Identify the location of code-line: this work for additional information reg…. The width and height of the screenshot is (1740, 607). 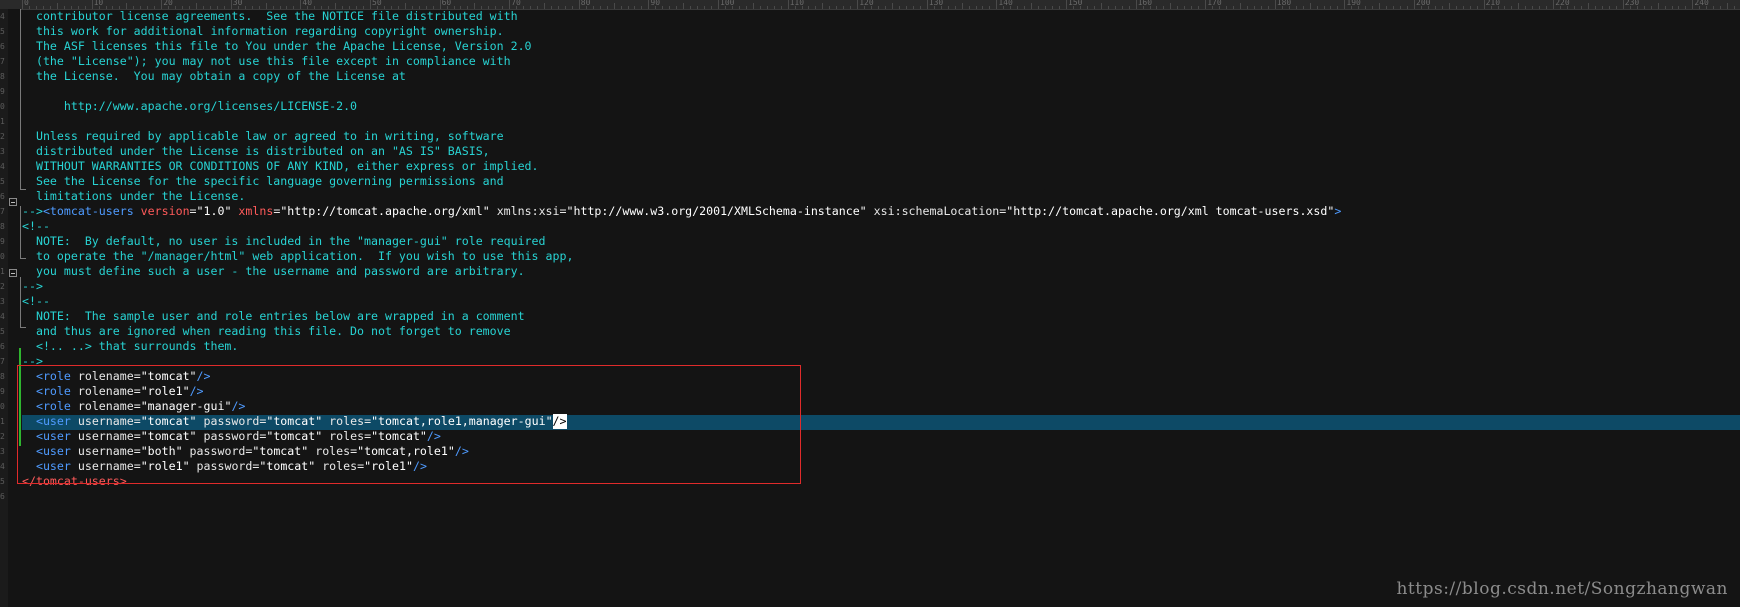
(263, 31).